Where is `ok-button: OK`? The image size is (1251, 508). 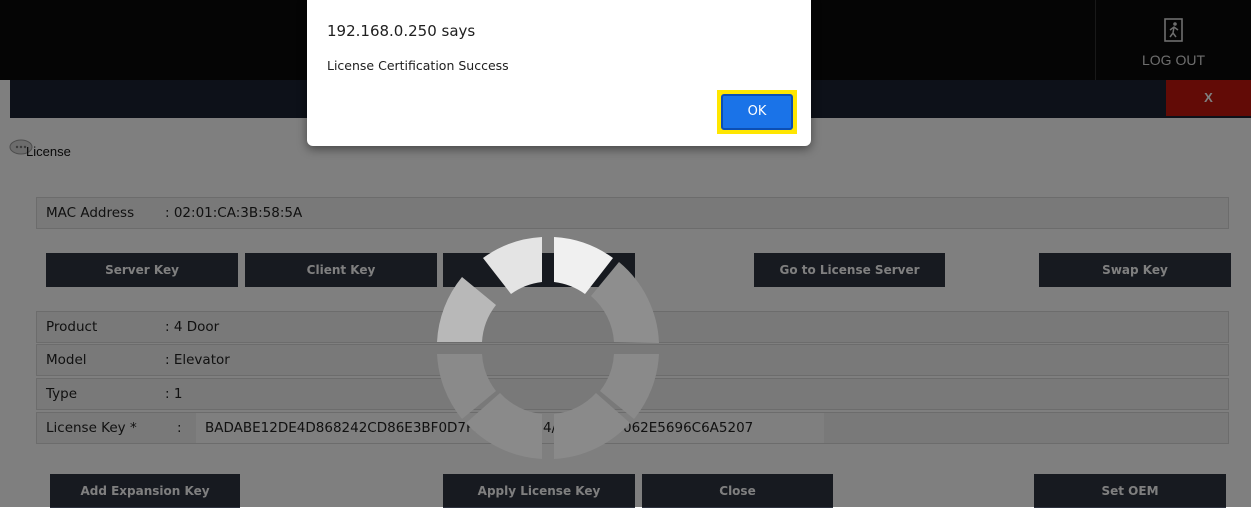 ok-button: OK is located at coordinates (757, 112).